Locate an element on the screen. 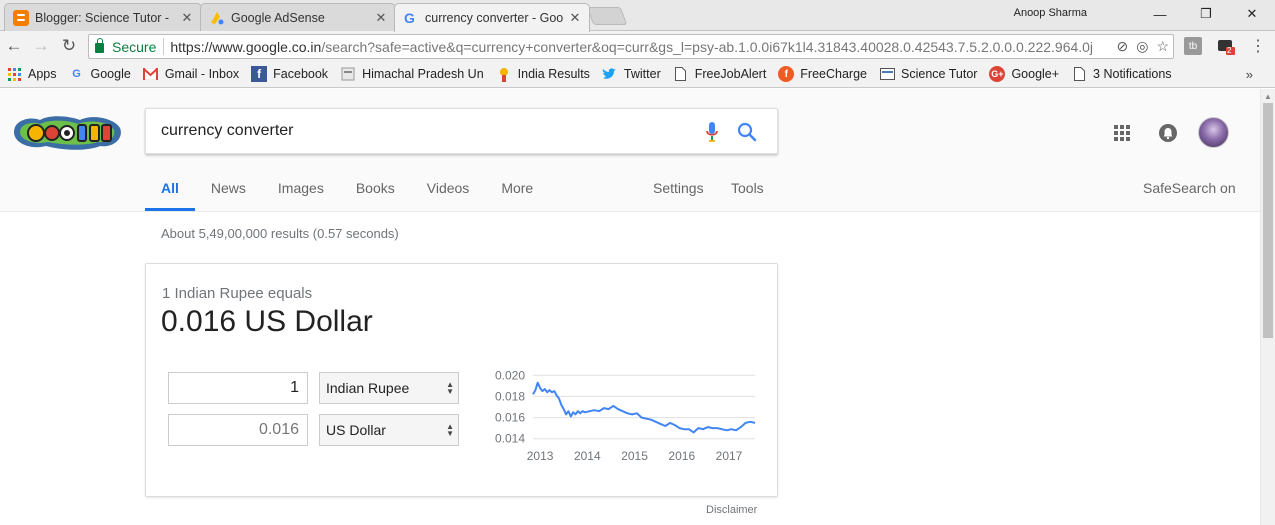 Image resolution: width=1275 pixels, height=525 pixels. scroll-up-icon: ▲ is located at coordinates (1268, 96).